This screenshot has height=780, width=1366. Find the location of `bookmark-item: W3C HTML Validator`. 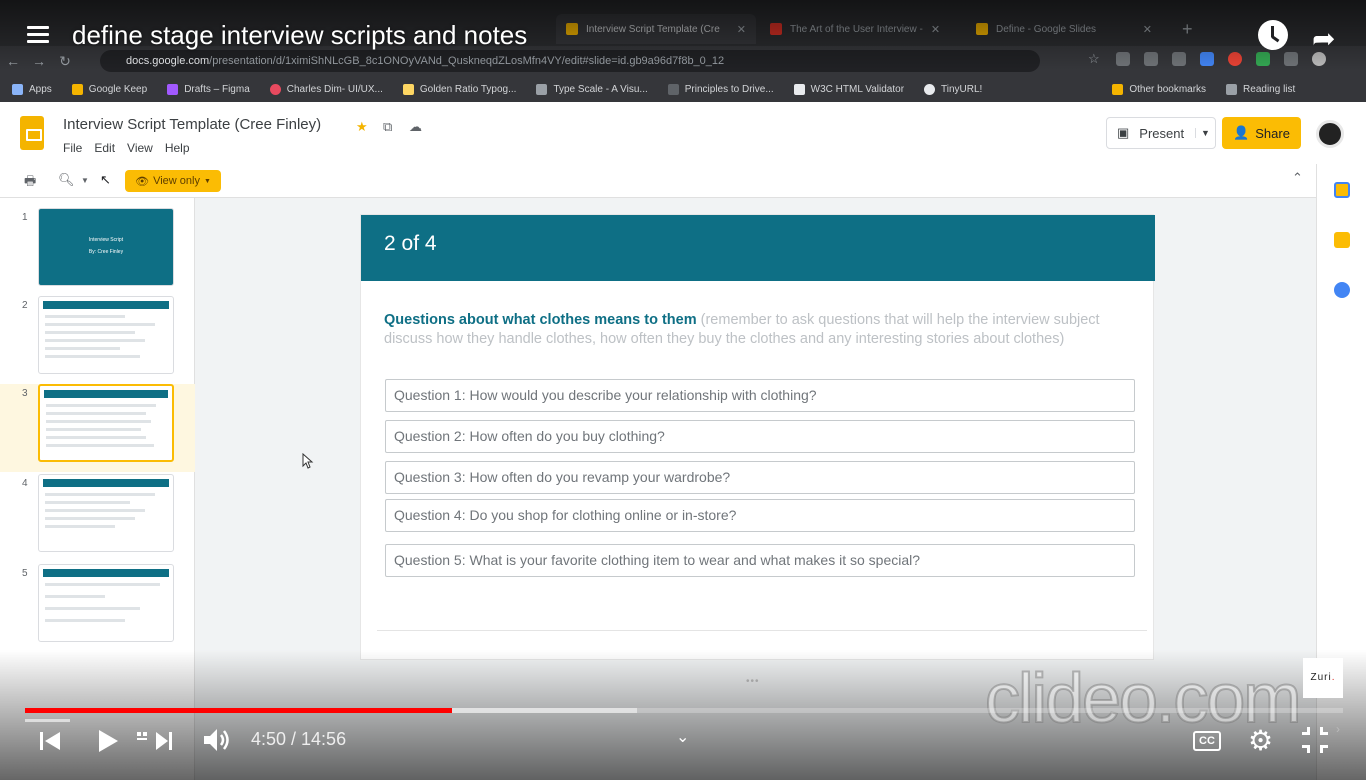

bookmark-item: W3C HTML Validator is located at coordinates (848, 89).